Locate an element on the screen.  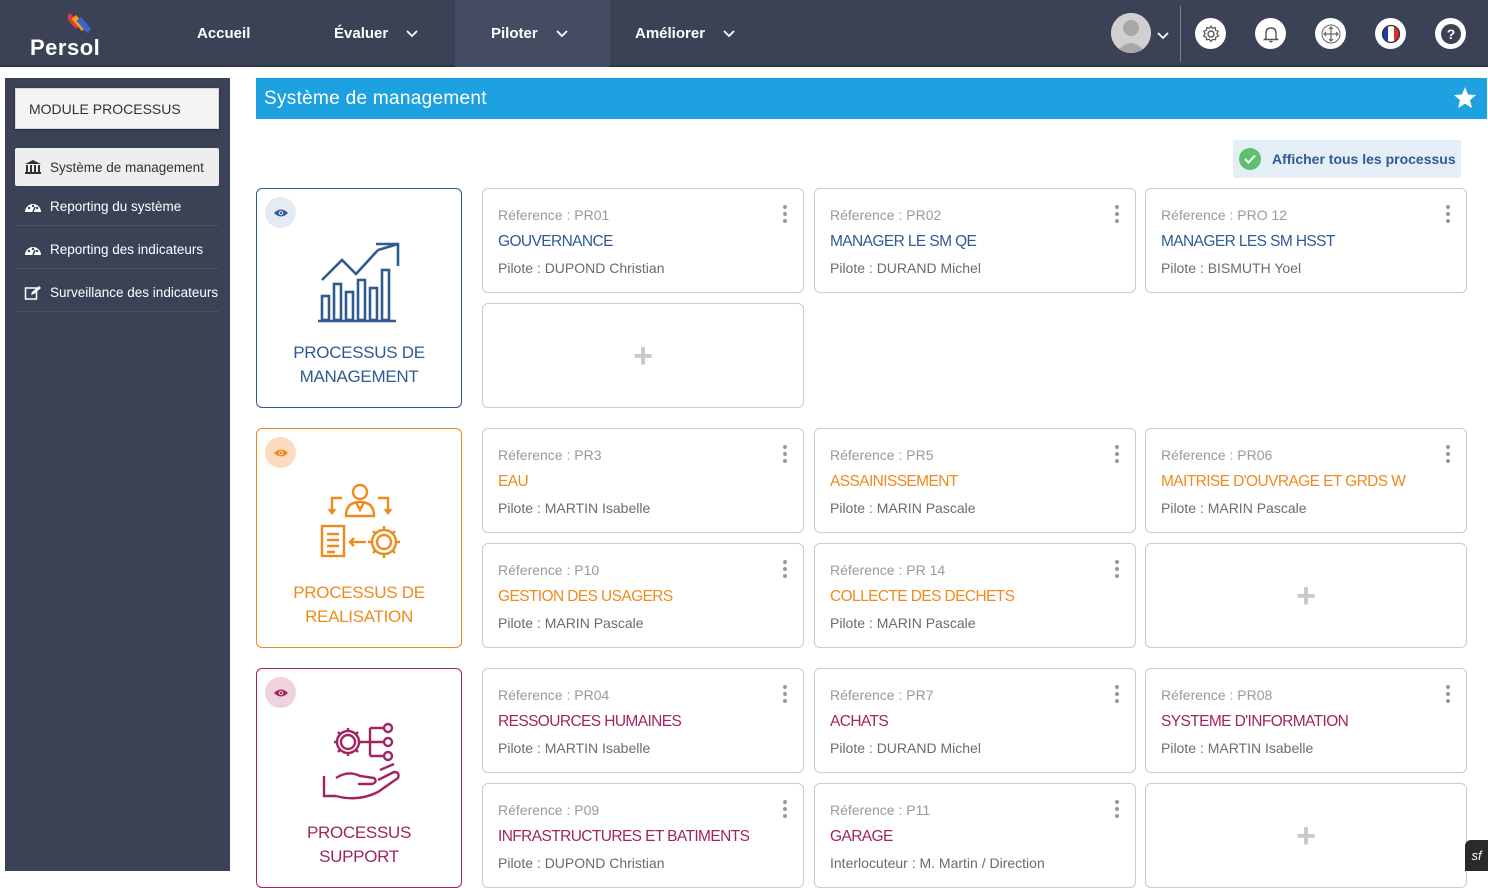
group-title-line1: PROCESSUS DE is located at coordinates (359, 592).